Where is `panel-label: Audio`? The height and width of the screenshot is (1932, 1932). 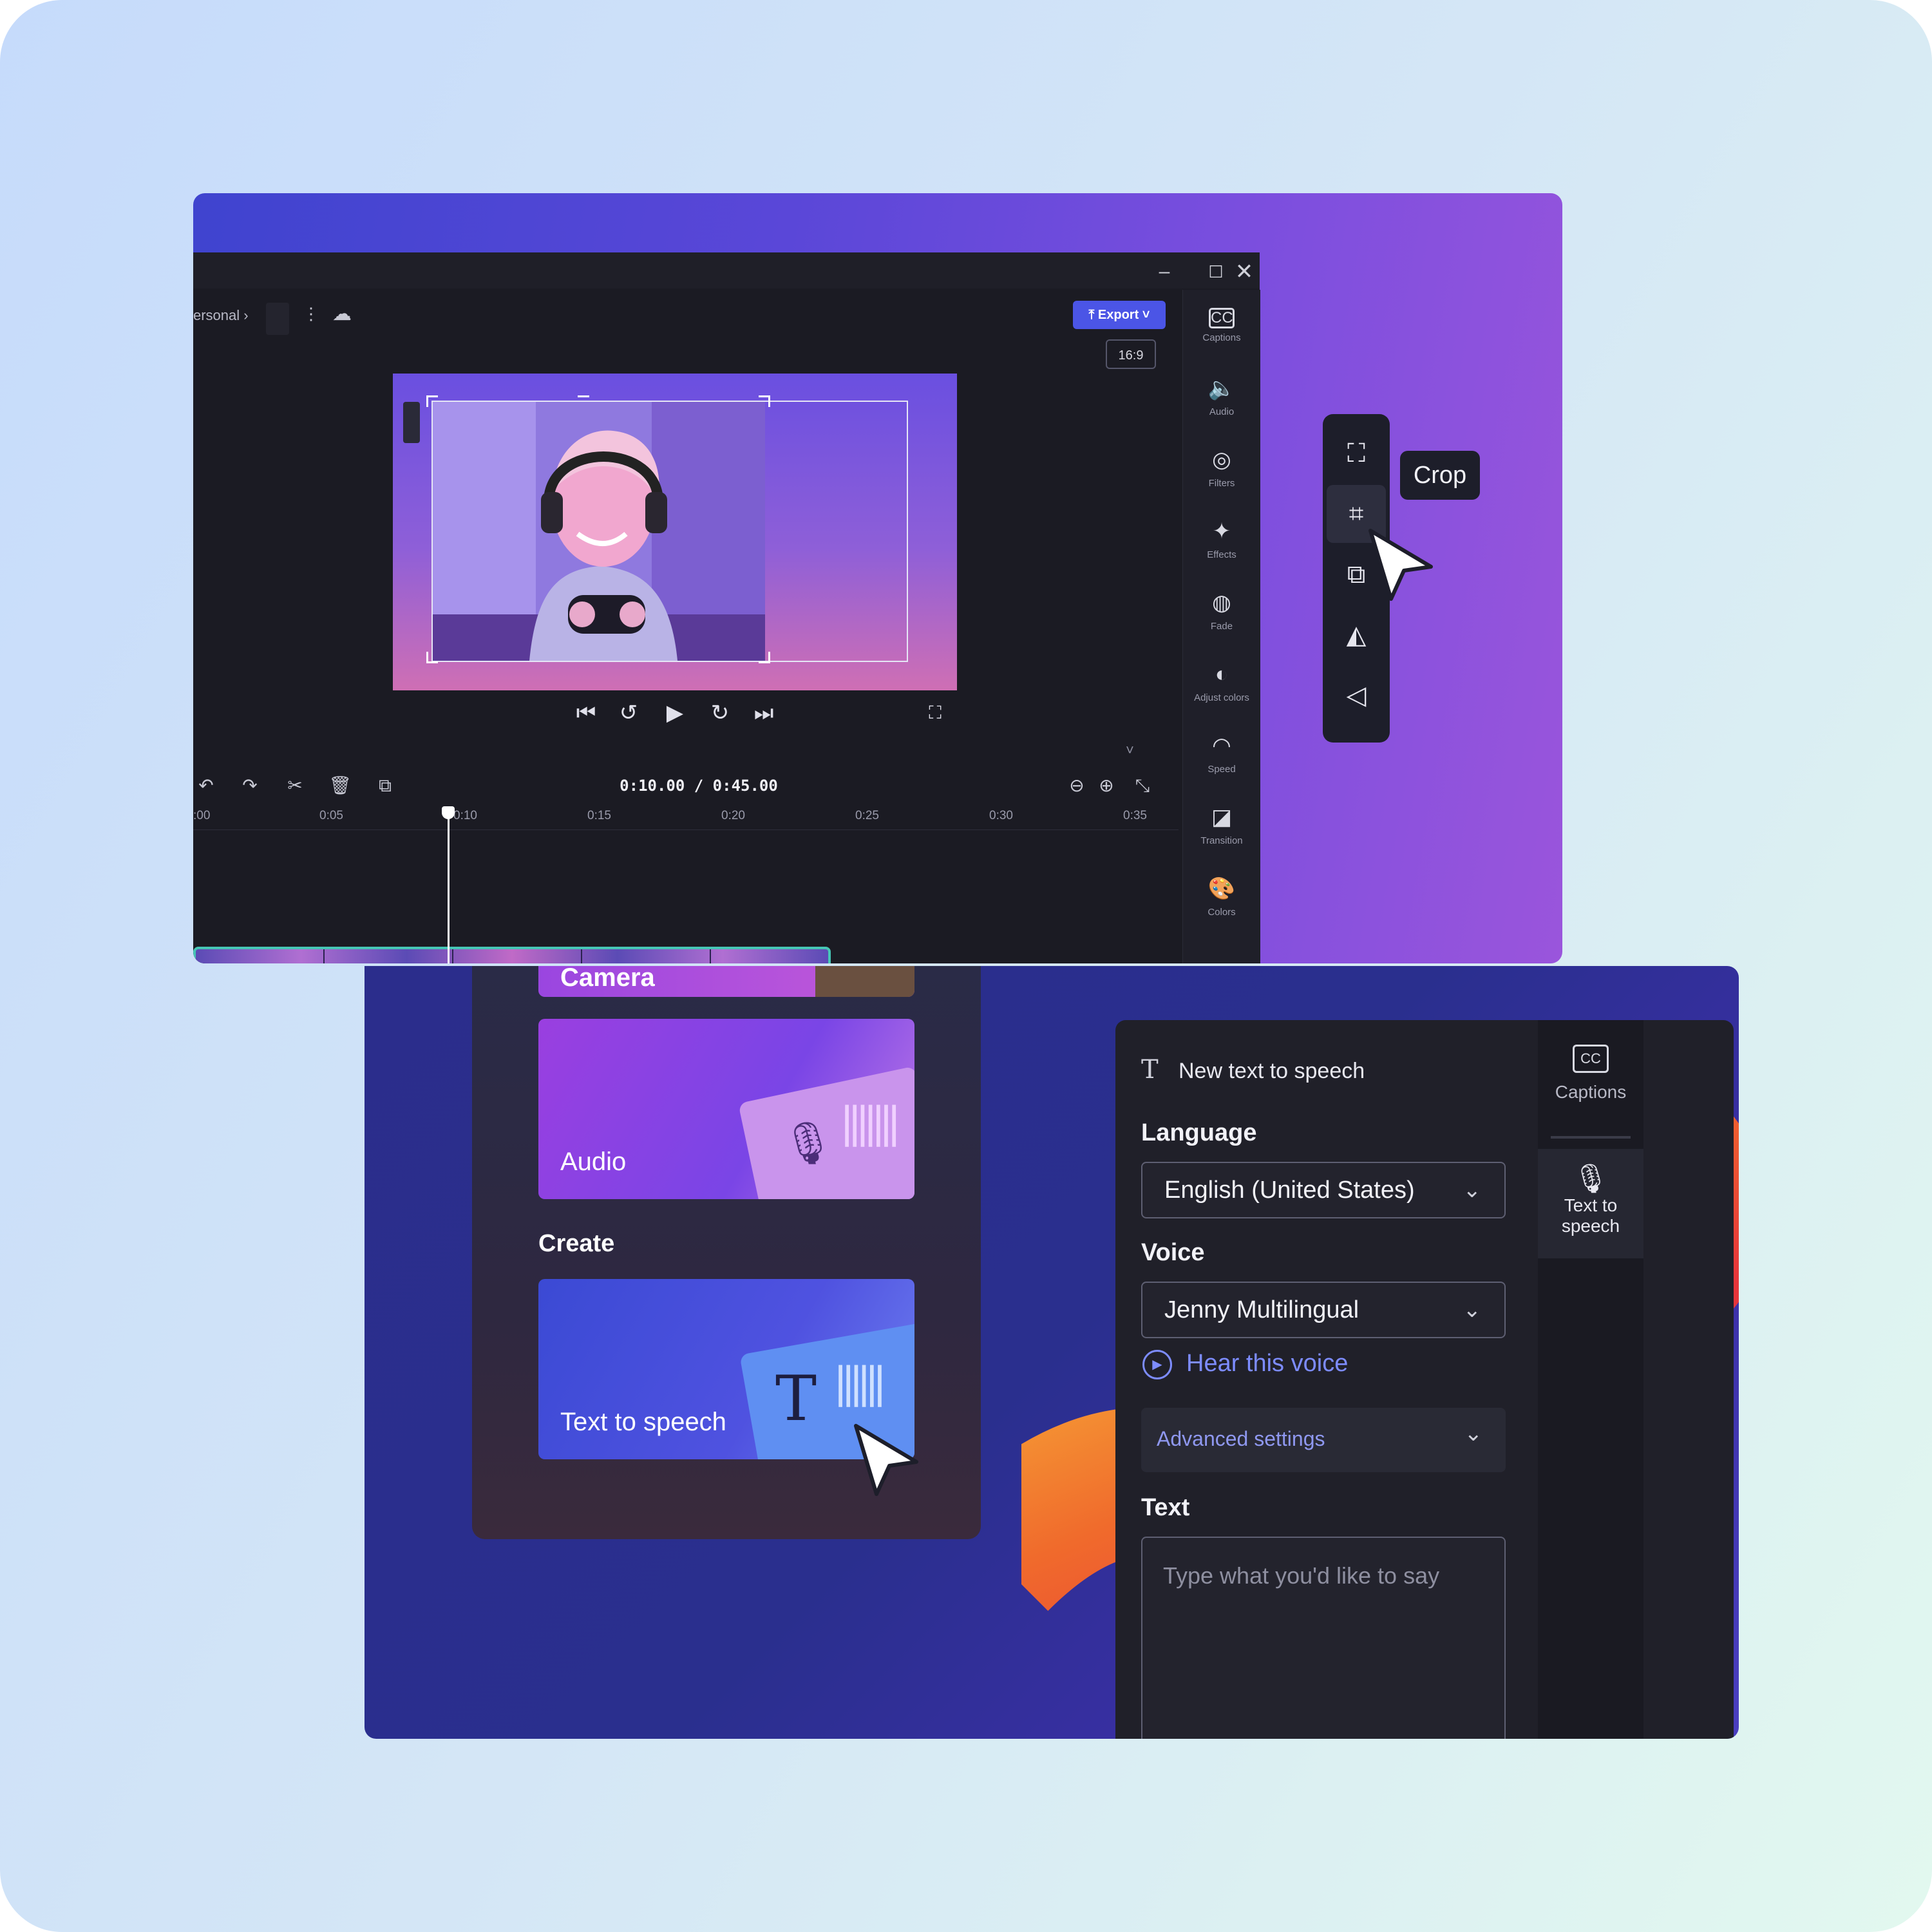 panel-label: Audio is located at coordinates (1222, 412).